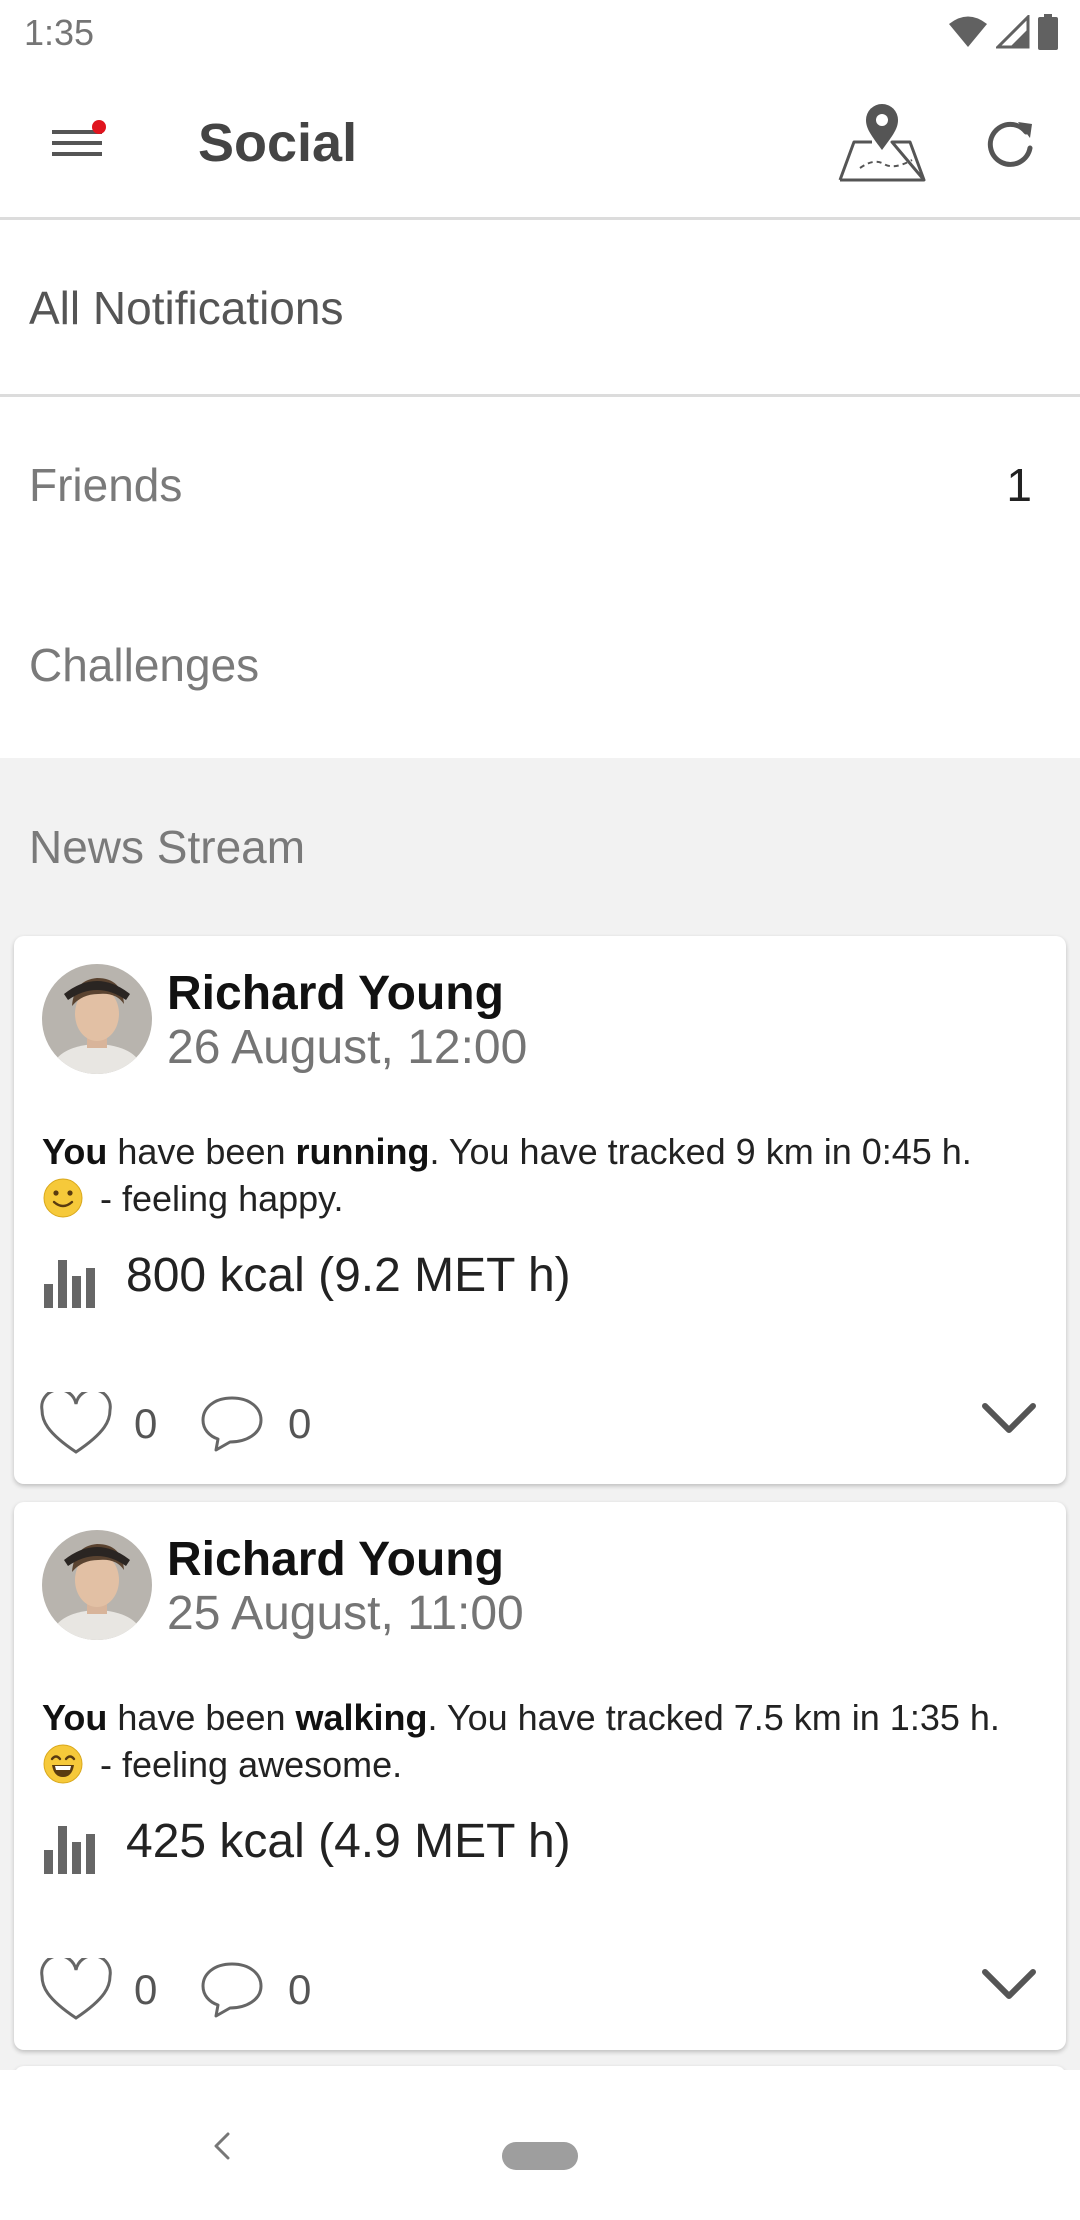 The image size is (1080, 2220). Describe the element at coordinates (540, 669) in the screenshot. I see `challenges-row: Challenges` at that location.